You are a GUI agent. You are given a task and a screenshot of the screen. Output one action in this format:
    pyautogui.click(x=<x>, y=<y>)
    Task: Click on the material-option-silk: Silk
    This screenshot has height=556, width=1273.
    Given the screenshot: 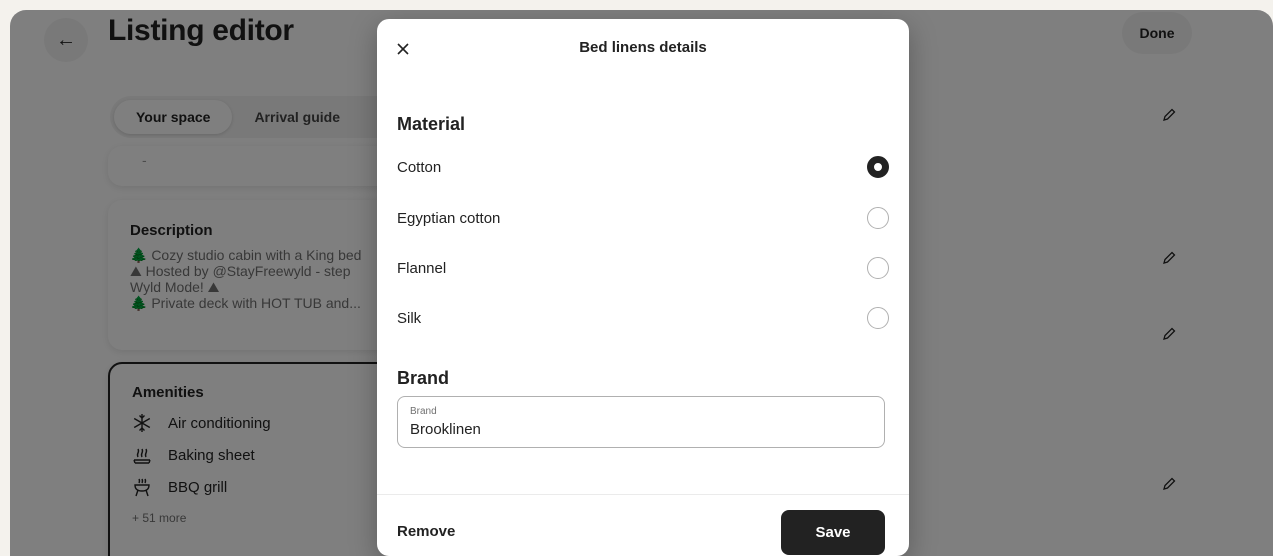 What is the action you would take?
    pyautogui.click(x=643, y=318)
    